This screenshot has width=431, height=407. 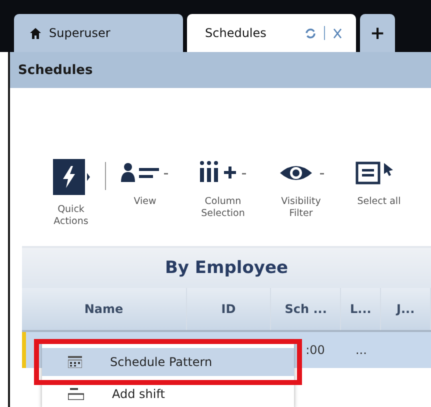 What do you see at coordinates (104, 309) in the screenshot?
I see `column-header: Name` at bounding box center [104, 309].